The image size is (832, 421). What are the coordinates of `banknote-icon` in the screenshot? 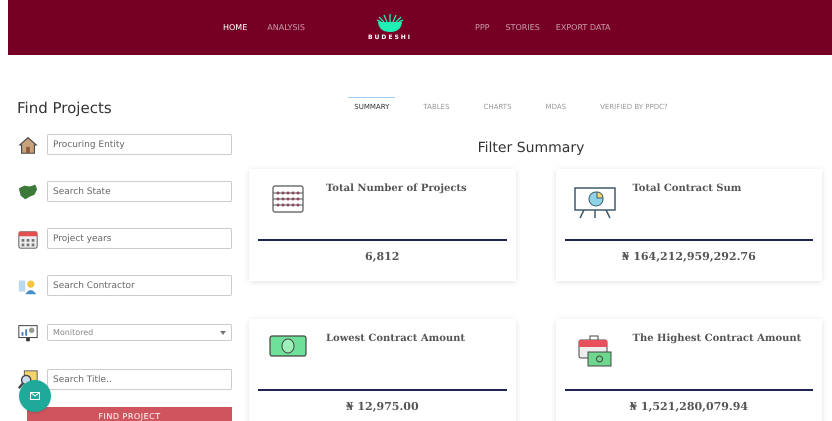 It's located at (288, 345).